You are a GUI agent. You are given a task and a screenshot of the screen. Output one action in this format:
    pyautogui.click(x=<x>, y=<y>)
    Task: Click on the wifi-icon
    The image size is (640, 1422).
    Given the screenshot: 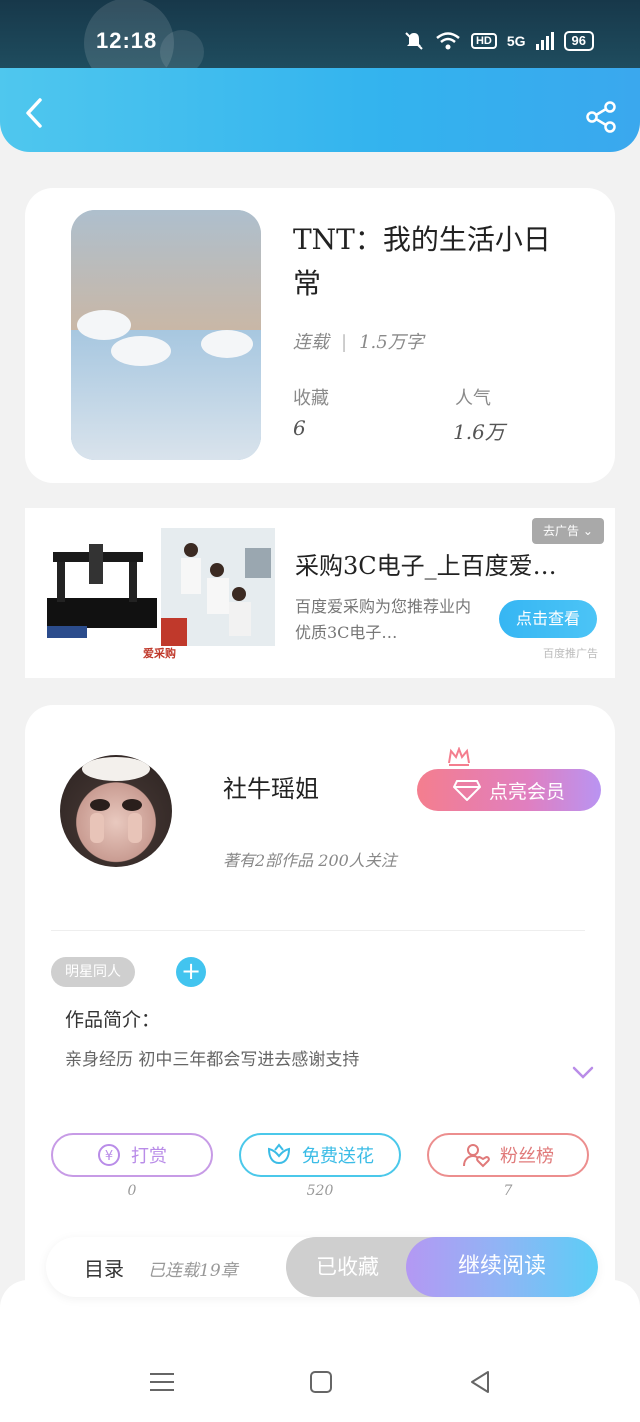 What is the action you would take?
    pyautogui.click(x=448, y=41)
    